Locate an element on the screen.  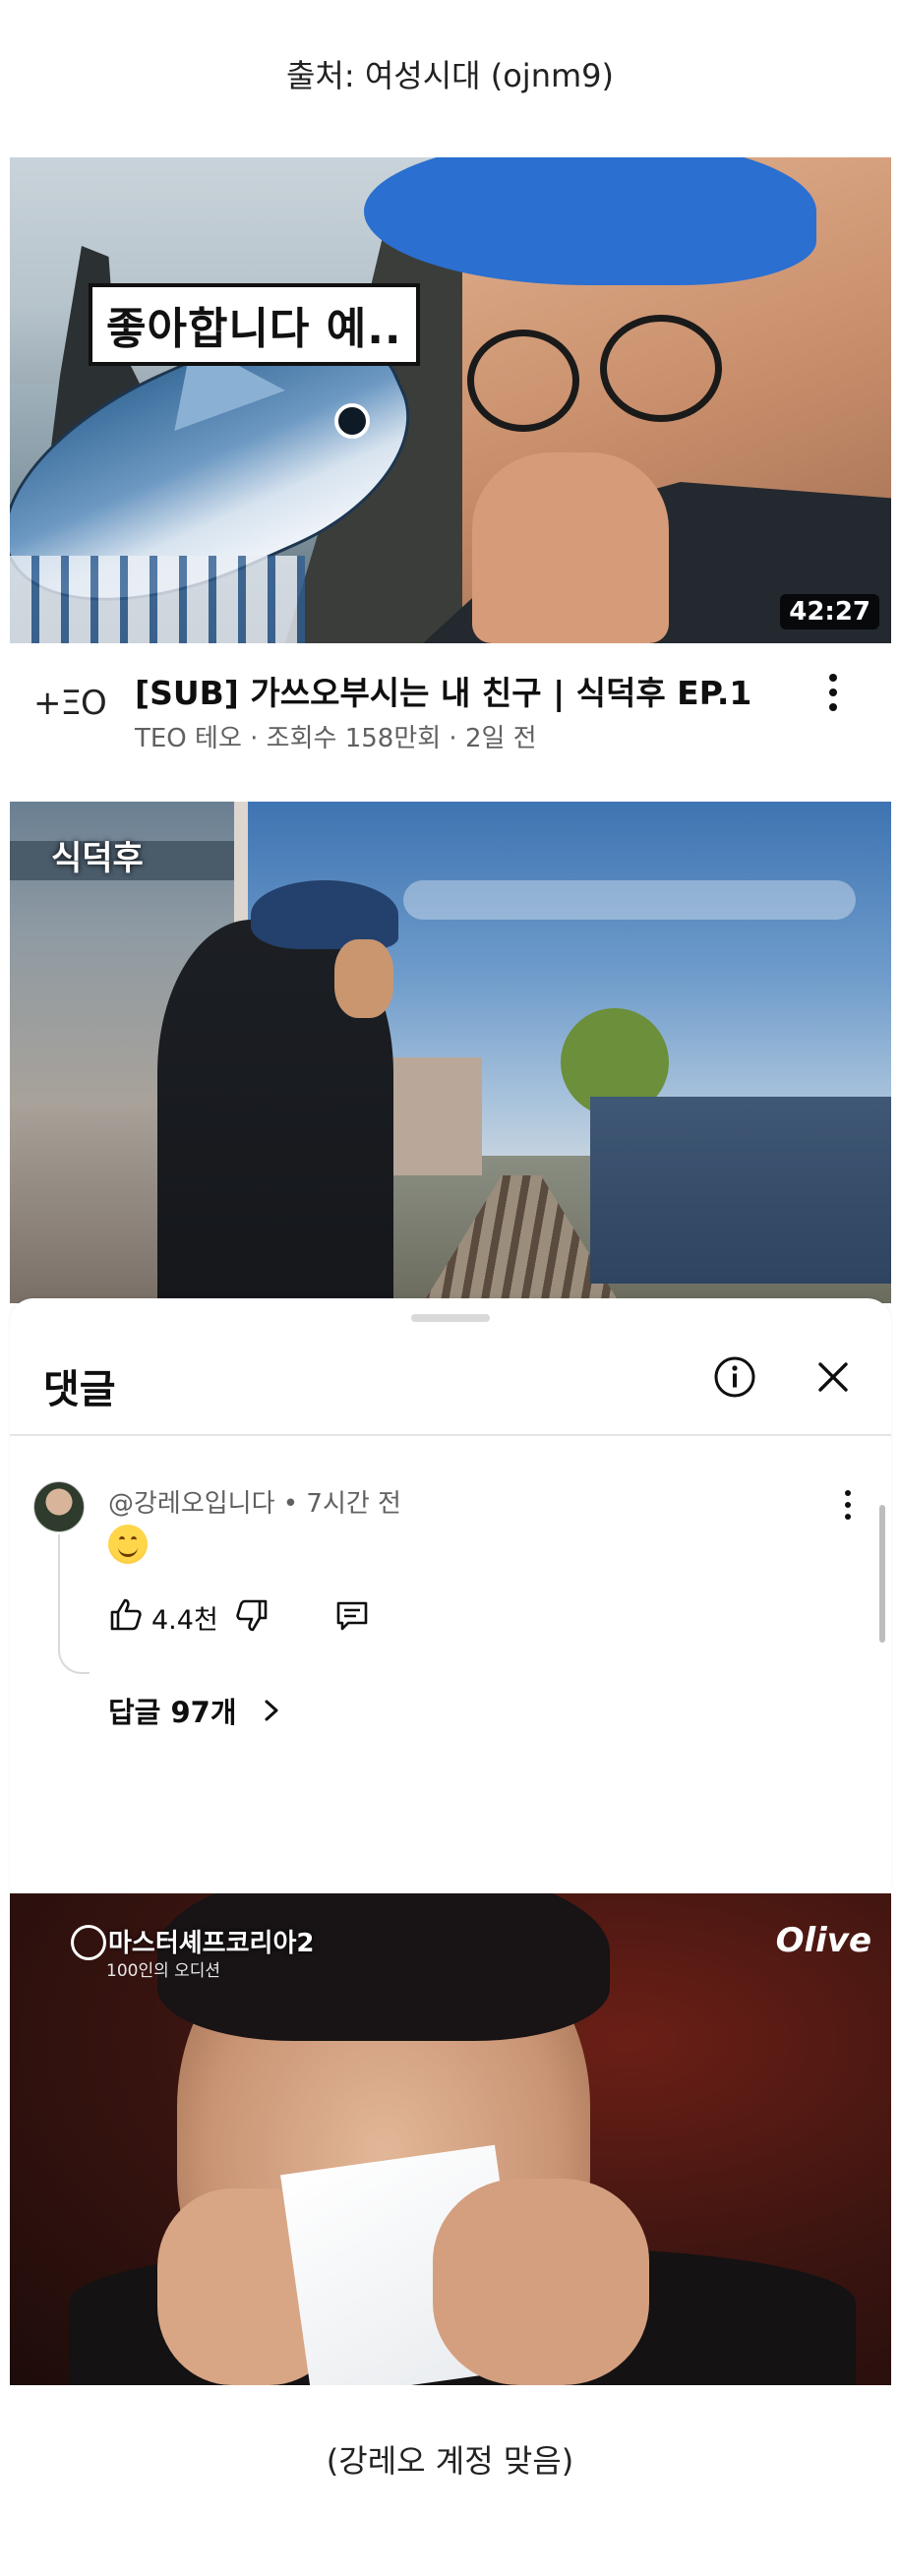
comment-author: @강레오입니다 • 7시간 전 is located at coordinates (254, 1501).